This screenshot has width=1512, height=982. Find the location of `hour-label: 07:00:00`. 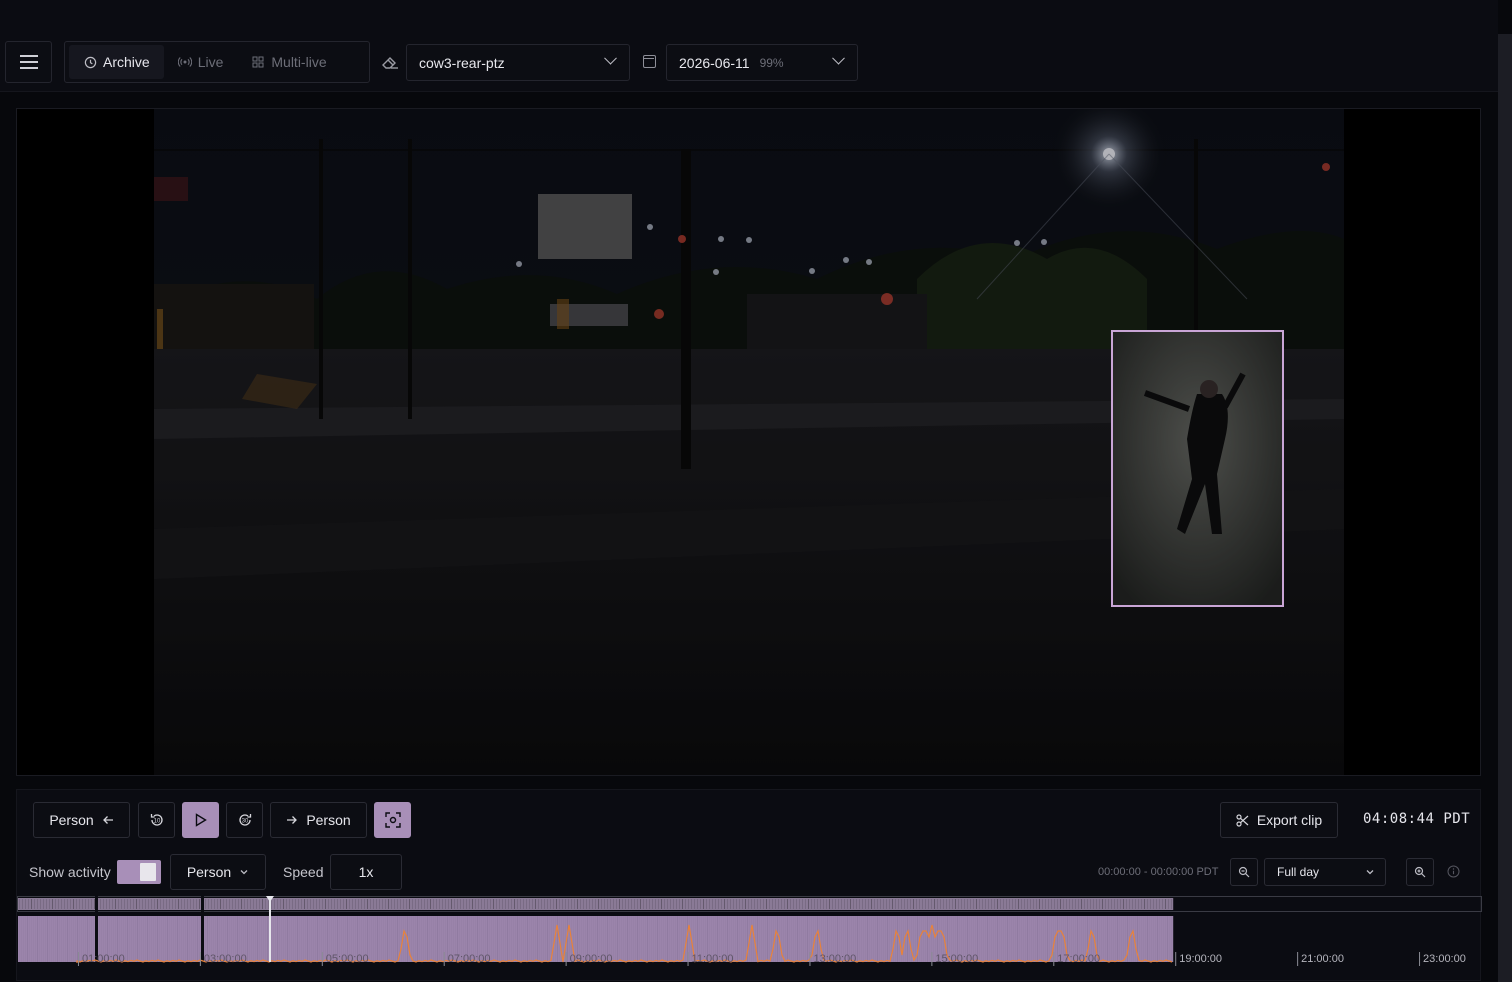

hour-label: 07:00:00 is located at coordinates (469, 959).